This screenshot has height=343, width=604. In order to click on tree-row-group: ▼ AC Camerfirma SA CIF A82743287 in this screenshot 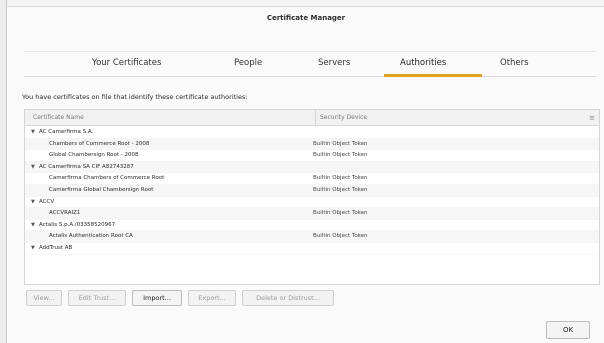, I will do `click(312, 167)`.